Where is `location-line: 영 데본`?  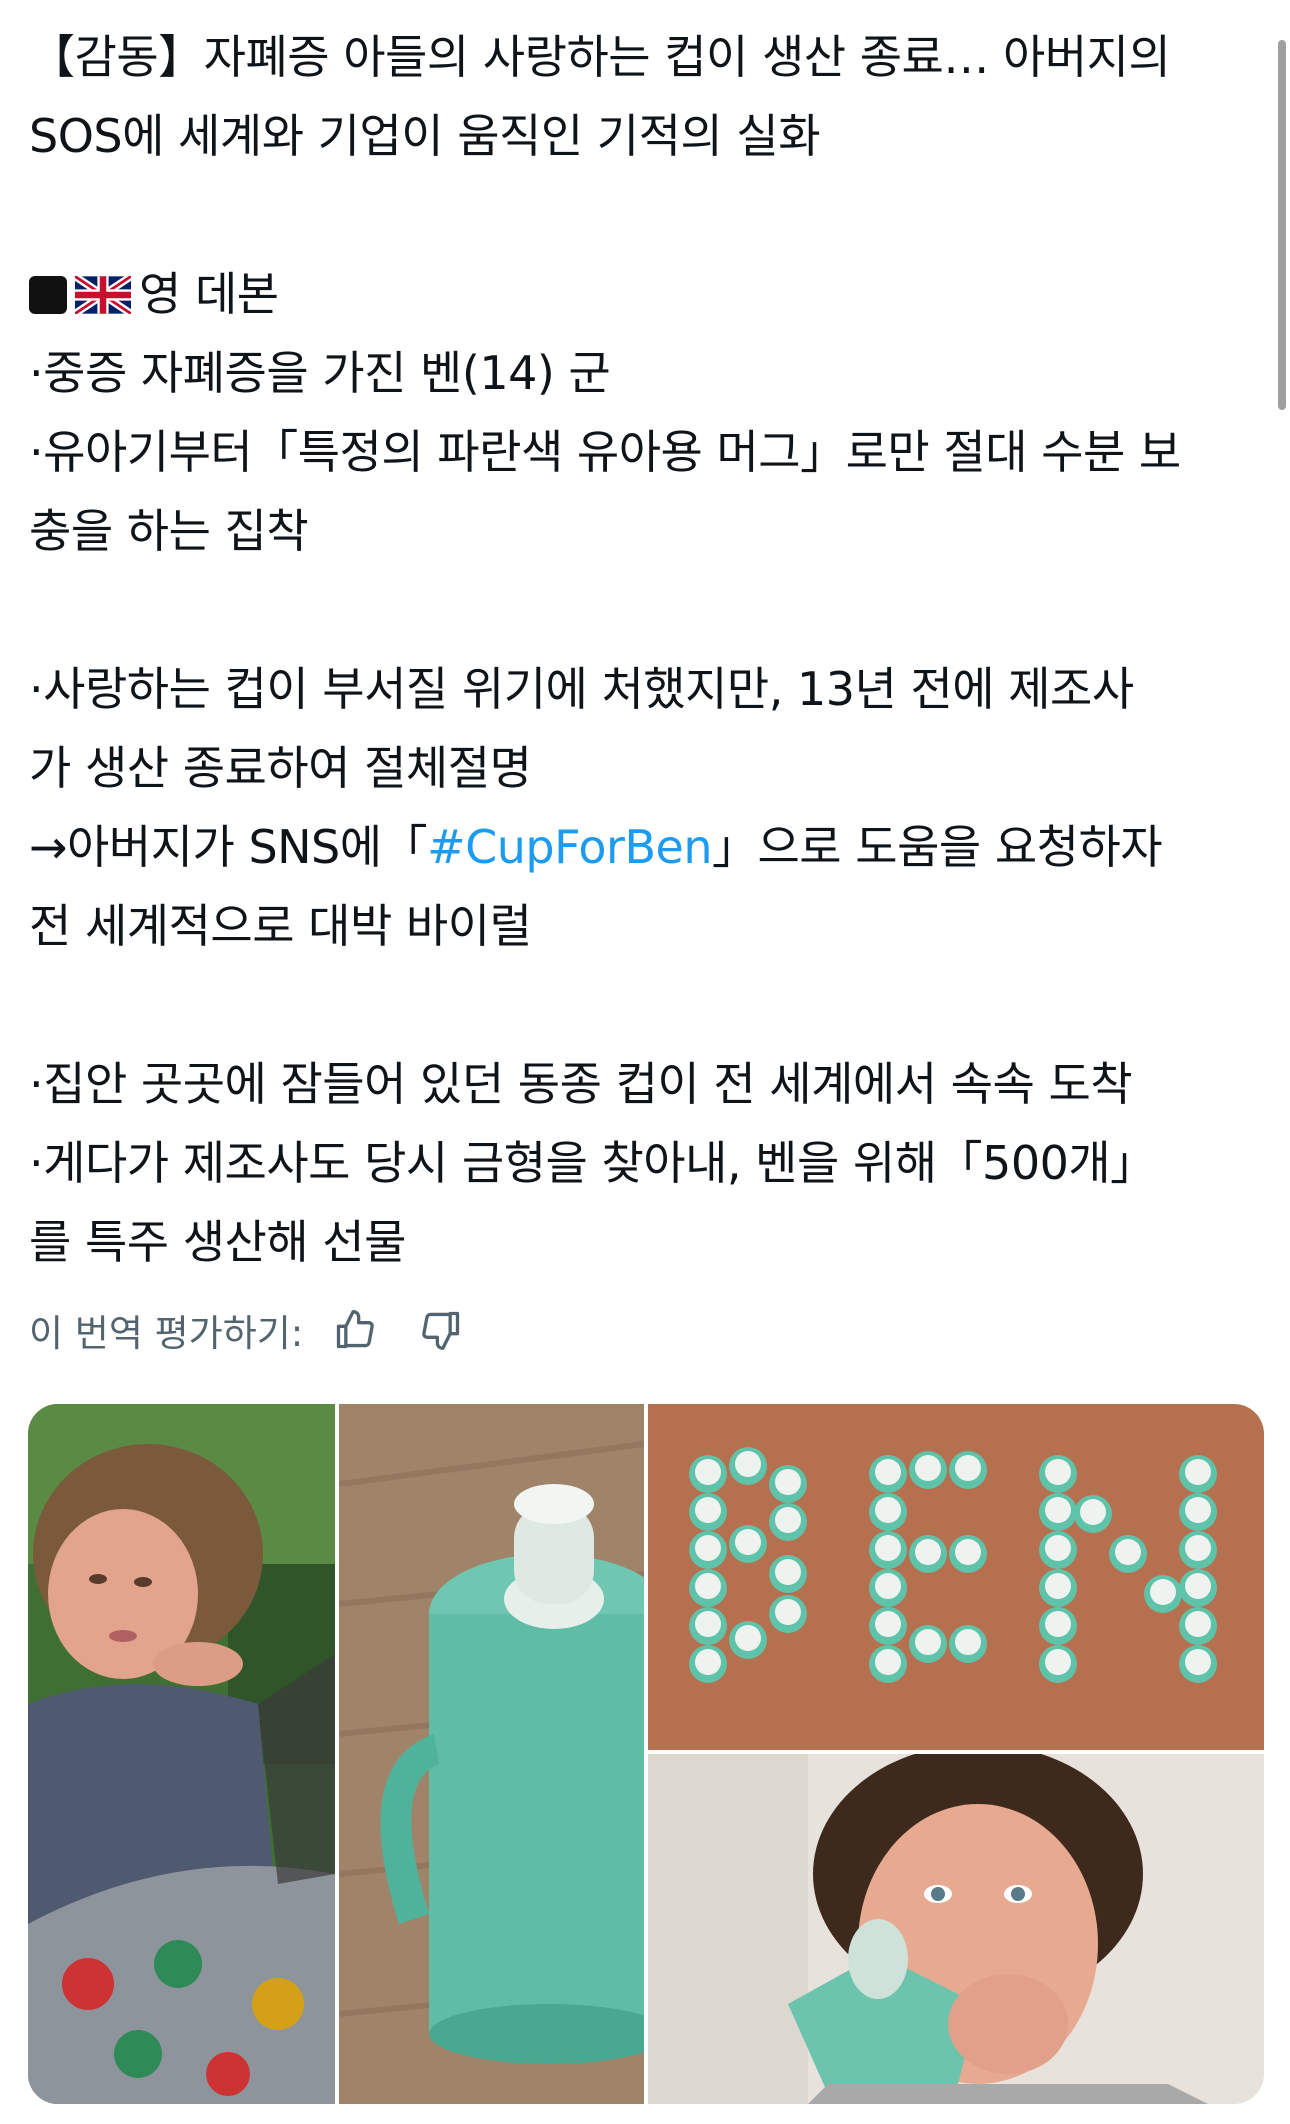 location-line: 영 데본 is located at coordinates (645, 294).